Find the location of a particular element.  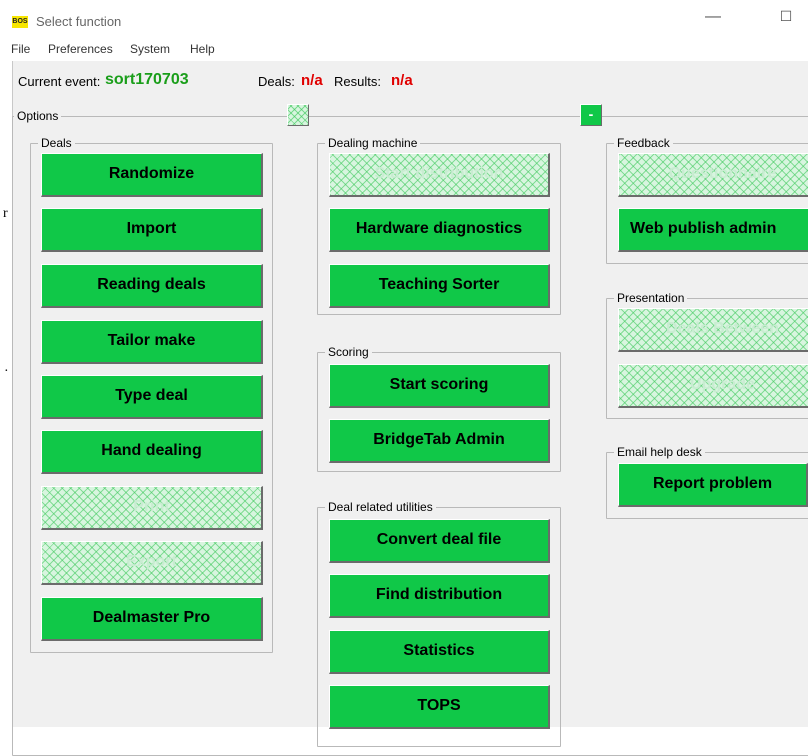

deals-label: Deals: is located at coordinates (276, 81).